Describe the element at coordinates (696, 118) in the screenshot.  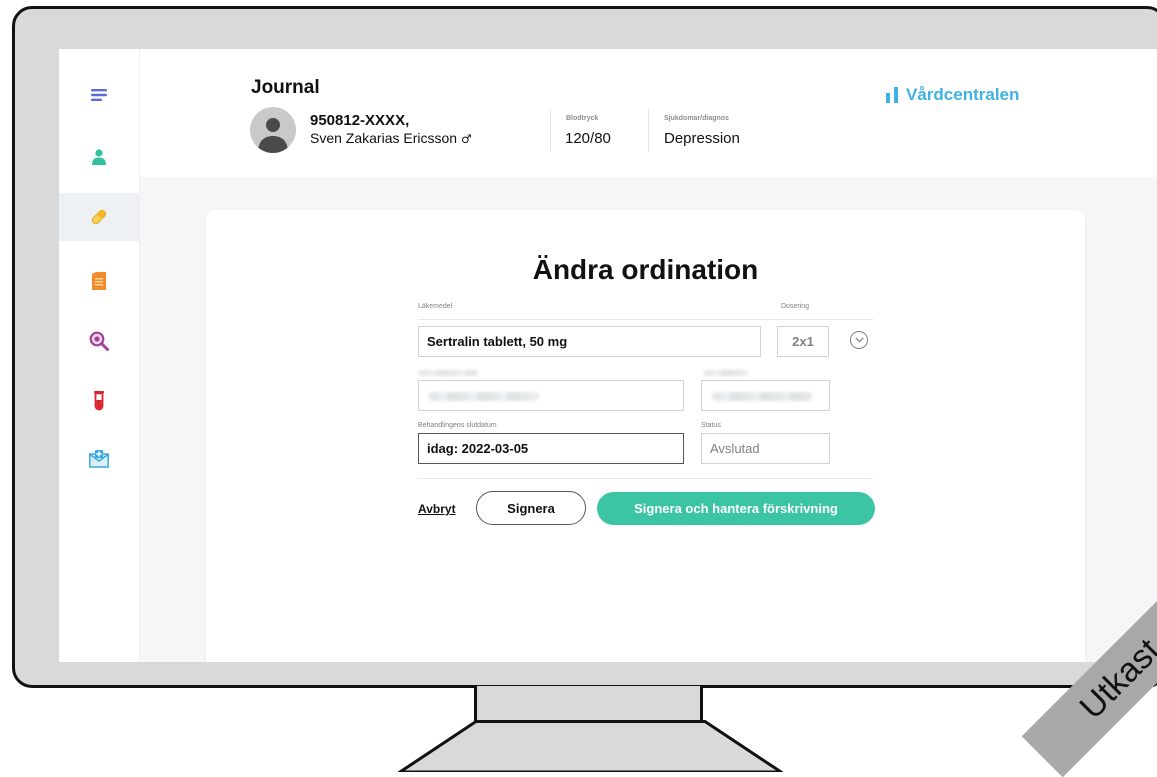
I see `diagnosis-label: Sjukdomar/diagnos` at that location.